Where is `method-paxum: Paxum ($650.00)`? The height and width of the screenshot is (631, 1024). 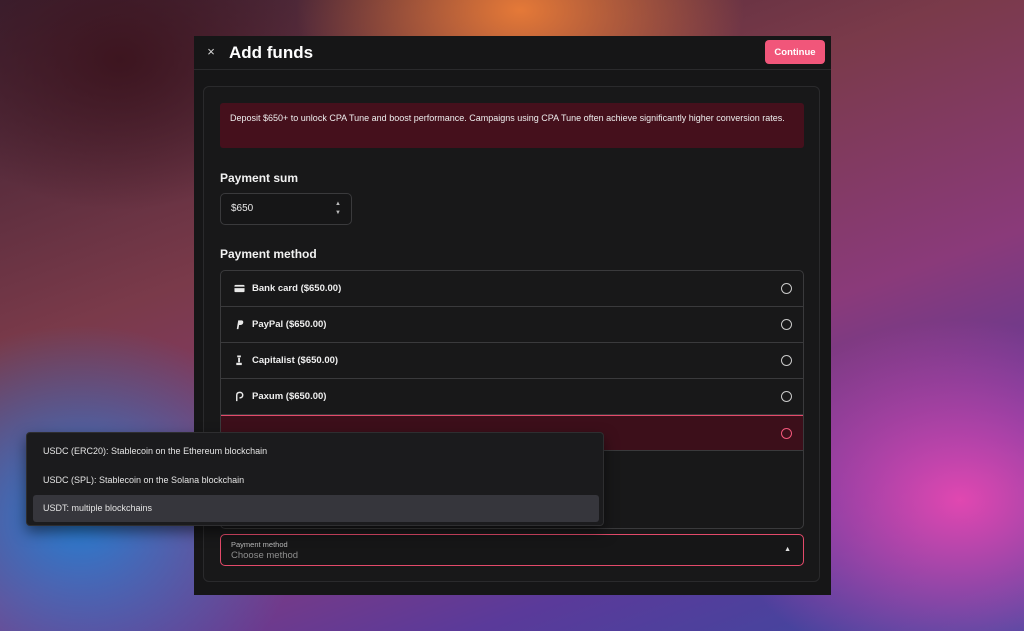 method-paxum: Paxum ($650.00) is located at coordinates (512, 397).